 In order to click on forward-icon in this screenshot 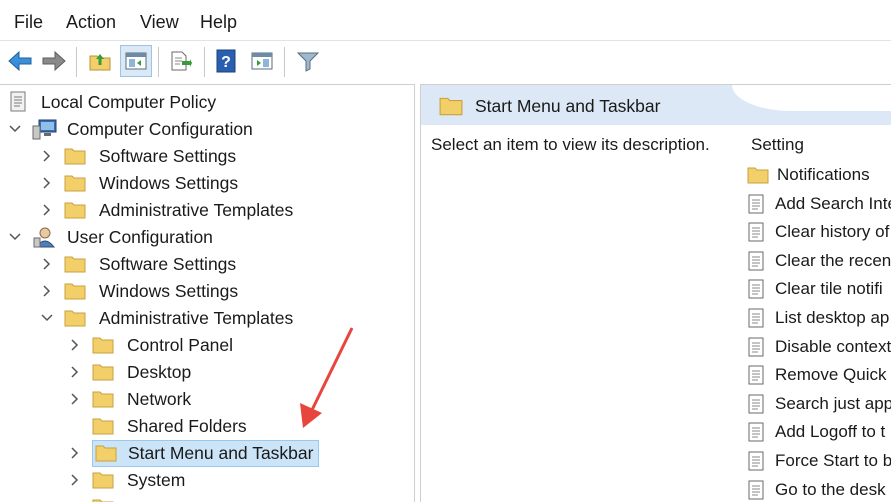, I will do `click(54, 61)`.